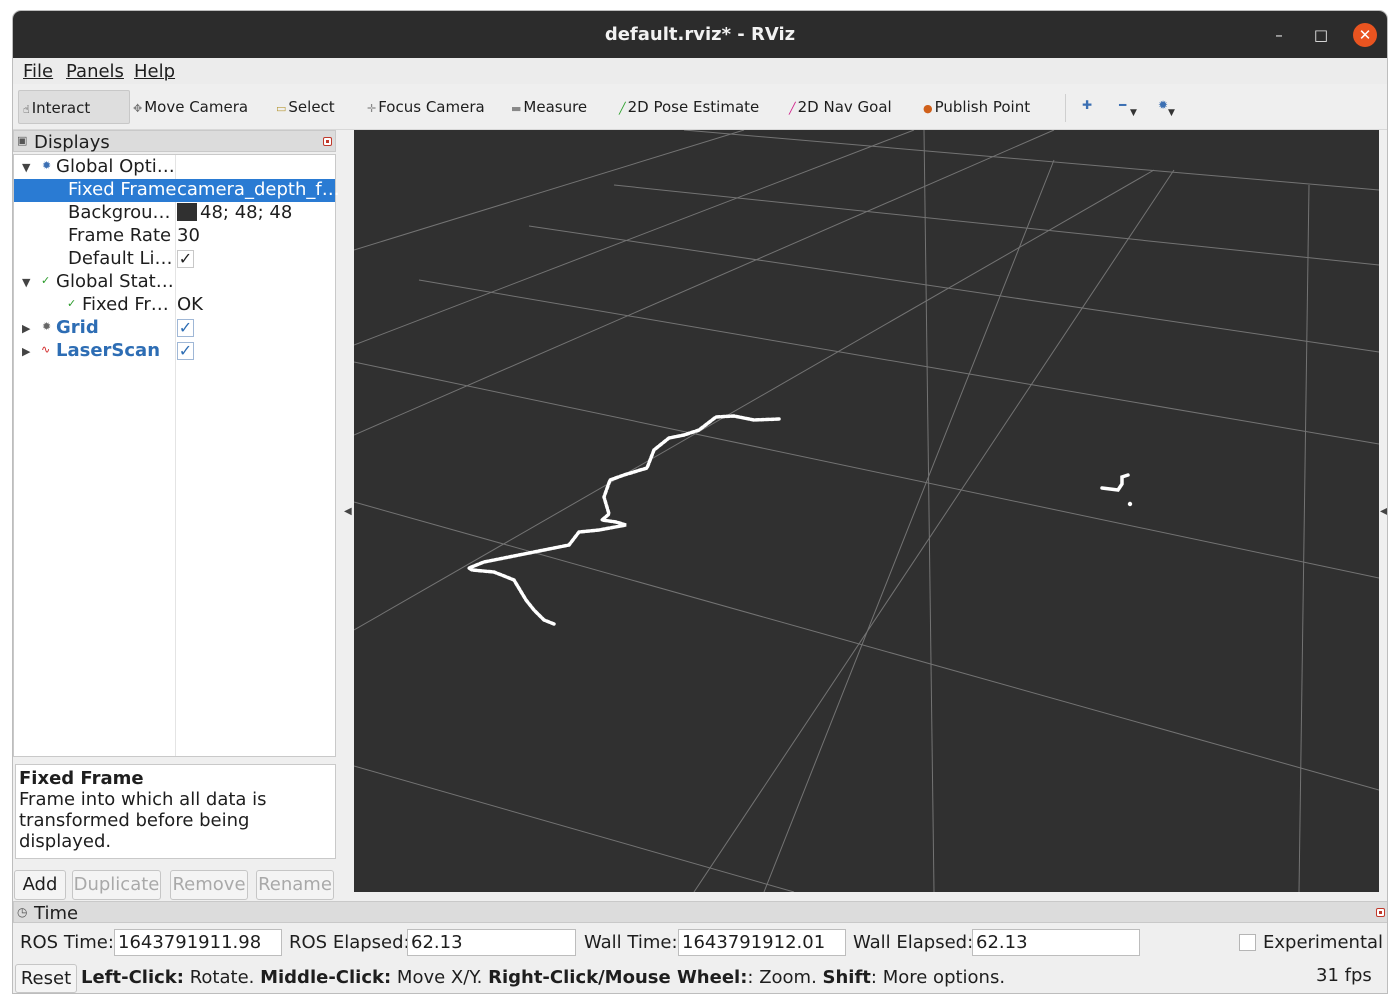  I want to click on rename-button: Rename, so click(295, 885).